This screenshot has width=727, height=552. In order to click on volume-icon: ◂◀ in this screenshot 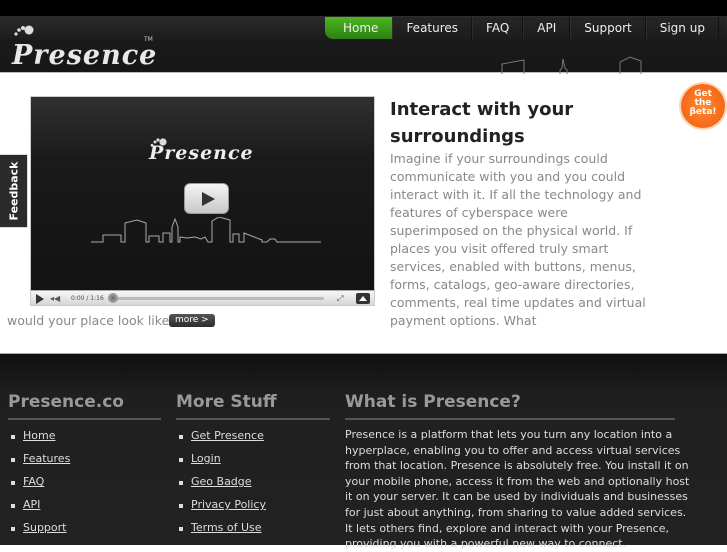, I will do `click(55, 298)`.